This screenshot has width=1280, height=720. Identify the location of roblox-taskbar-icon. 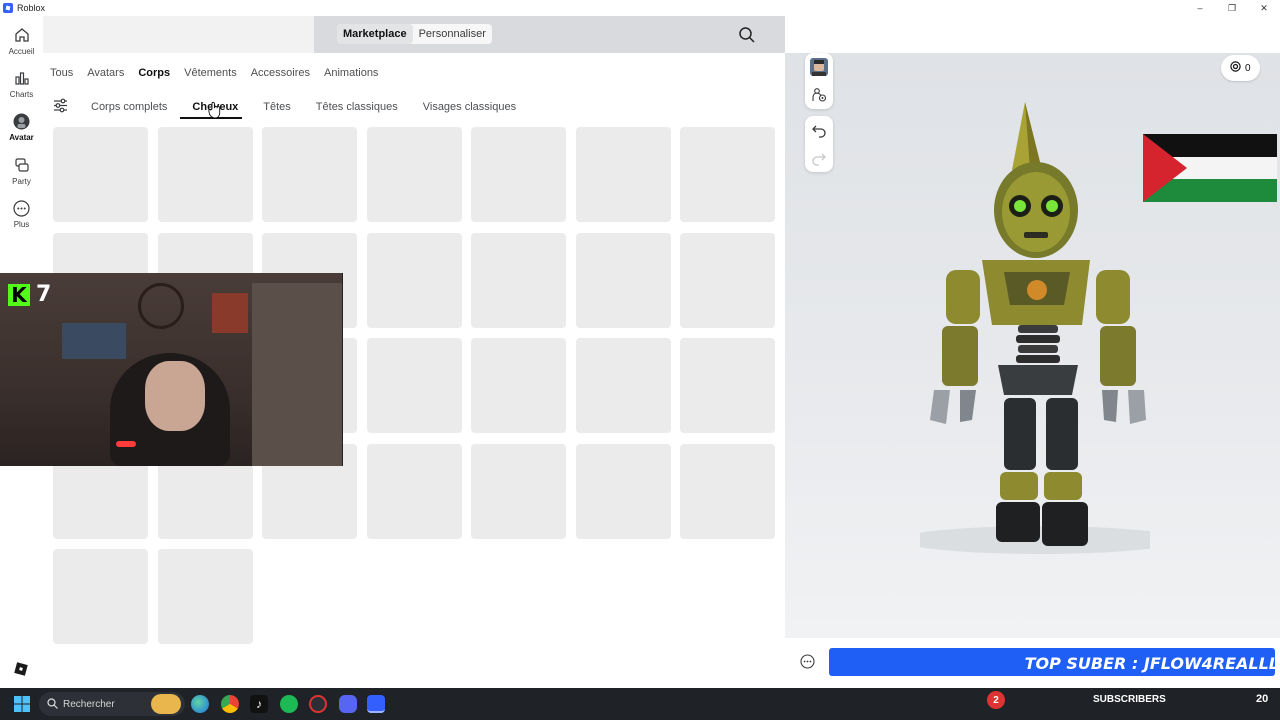
(376, 704).